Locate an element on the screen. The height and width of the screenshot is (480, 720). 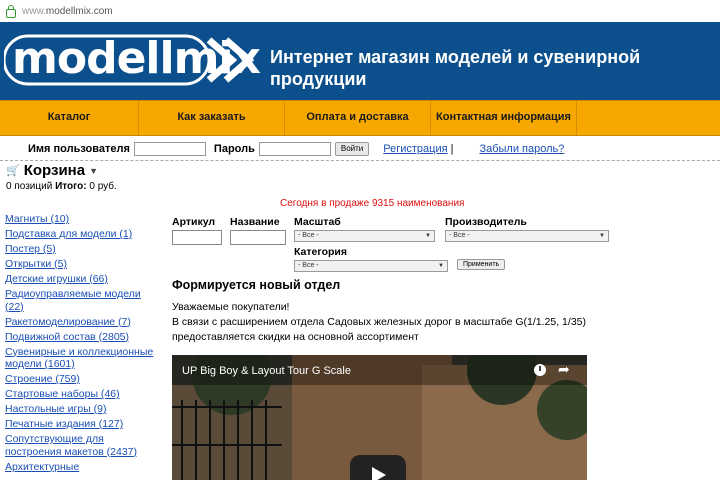
cart-summary: 0 позиций Итого: 0 руб. is located at coordinates (61, 186).